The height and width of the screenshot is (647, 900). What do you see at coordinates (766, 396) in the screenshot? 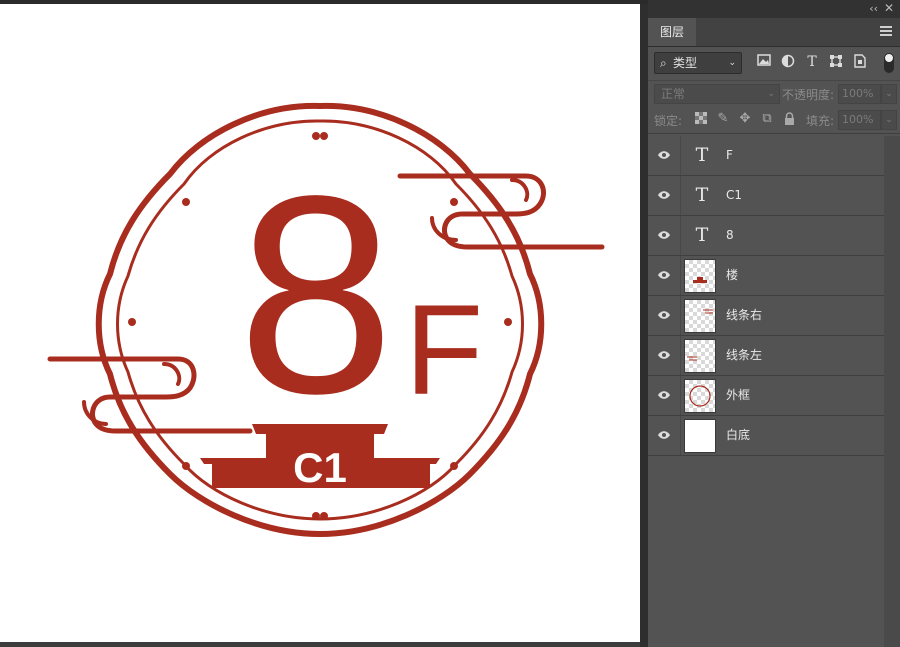
I see `layer-row-outer-frame: 外框` at bounding box center [766, 396].